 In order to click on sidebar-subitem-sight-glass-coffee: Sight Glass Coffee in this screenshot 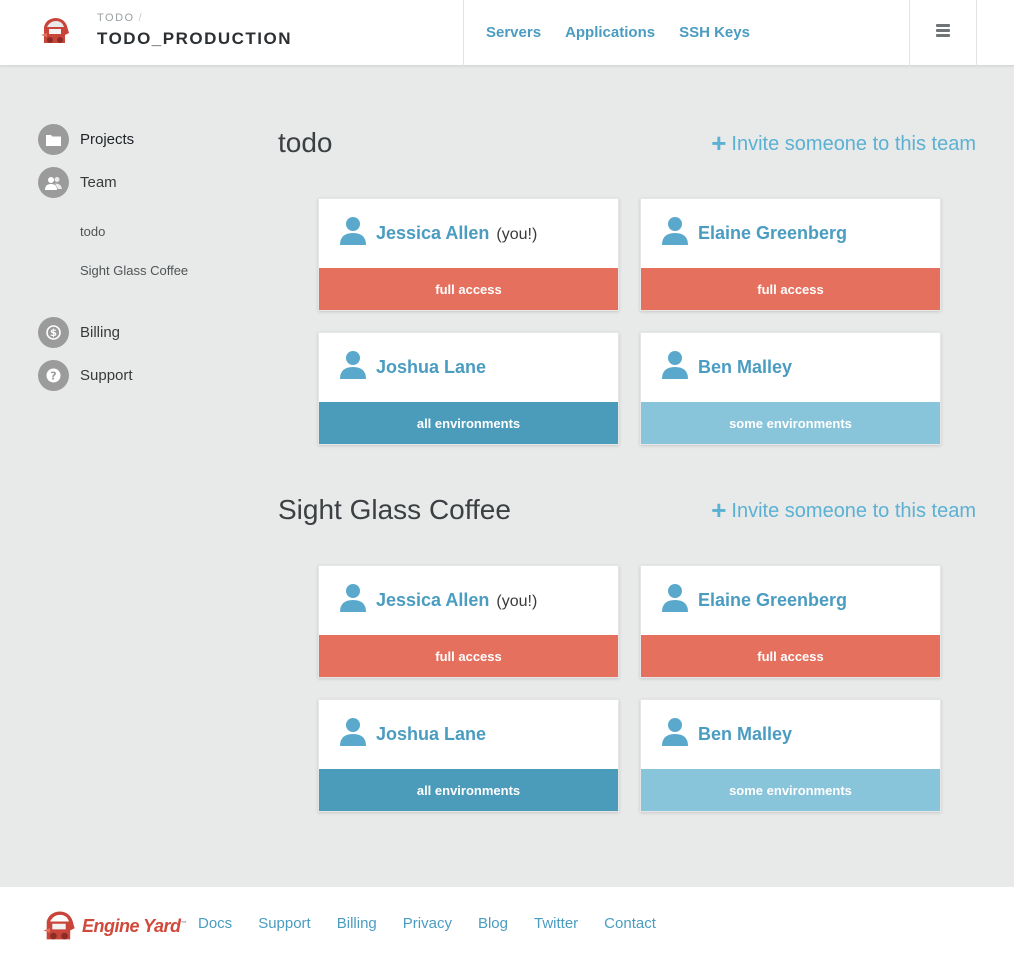, I will do `click(134, 270)`.